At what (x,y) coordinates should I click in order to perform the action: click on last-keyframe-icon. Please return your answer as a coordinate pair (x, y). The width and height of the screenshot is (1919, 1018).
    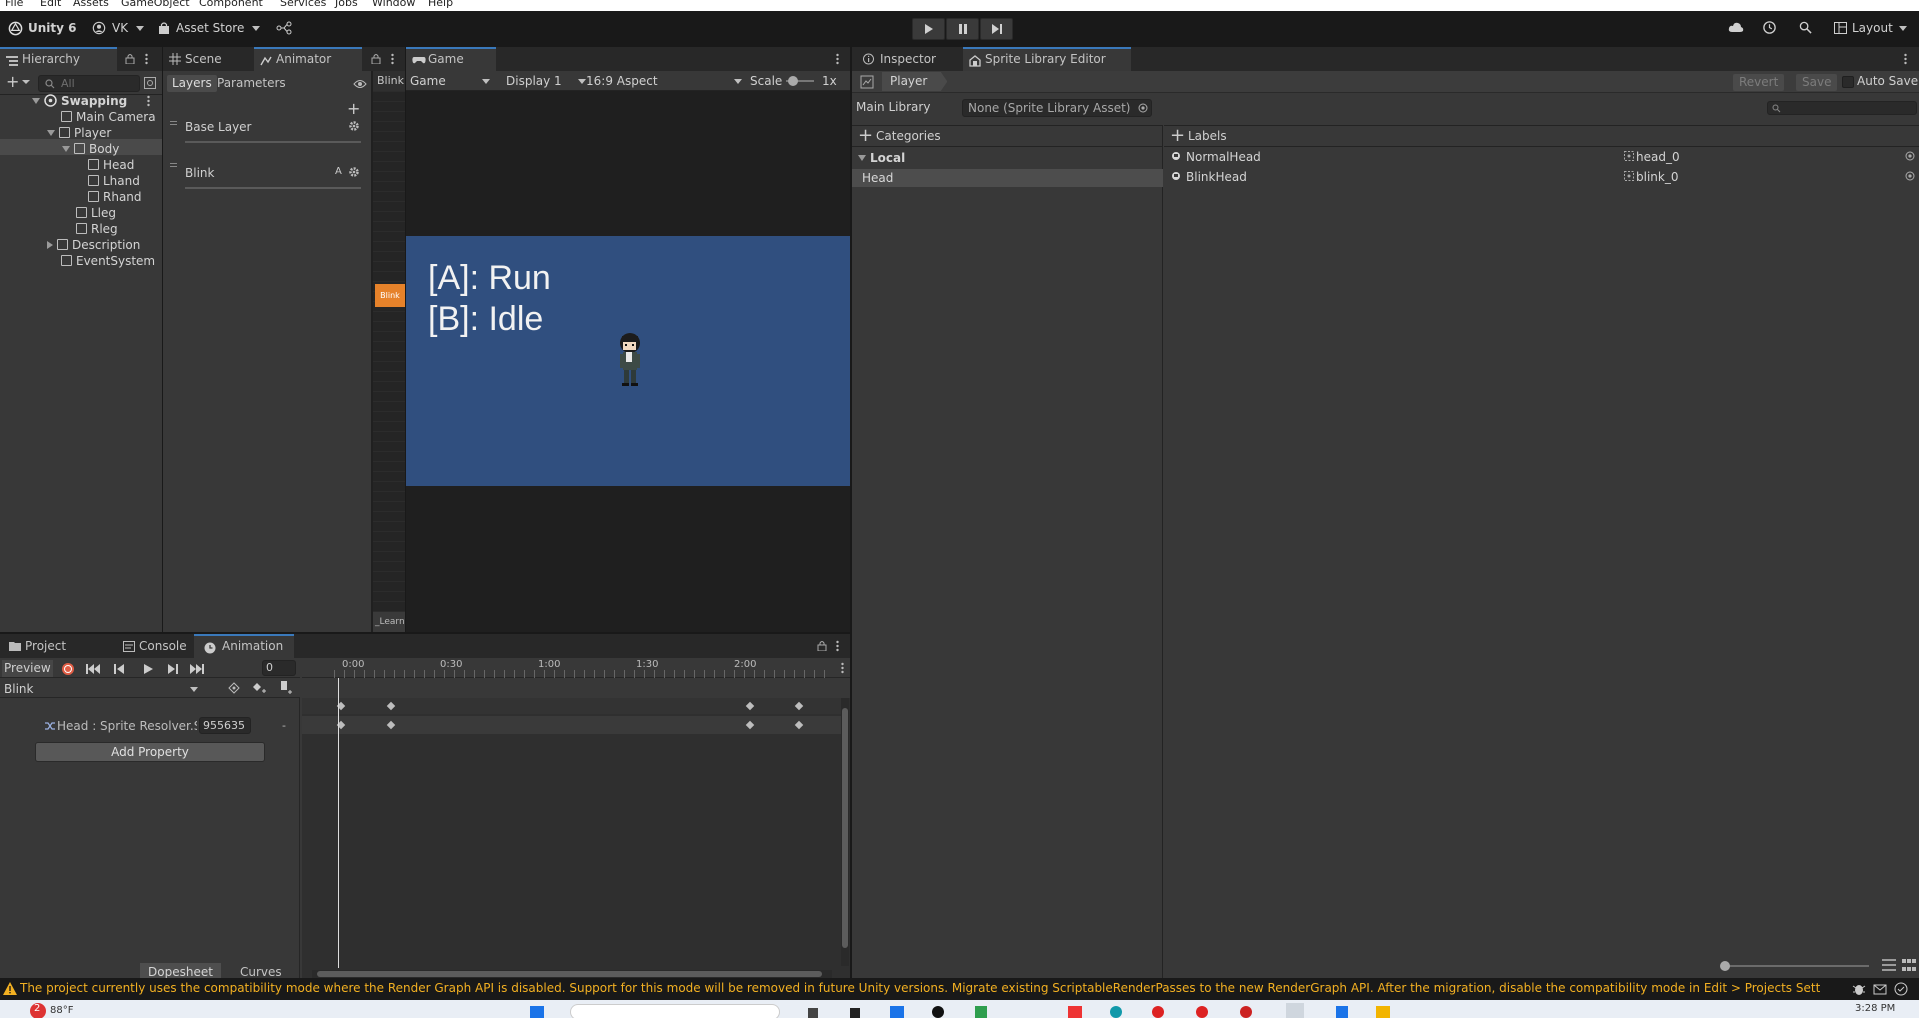
    Looking at the image, I should click on (197, 669).